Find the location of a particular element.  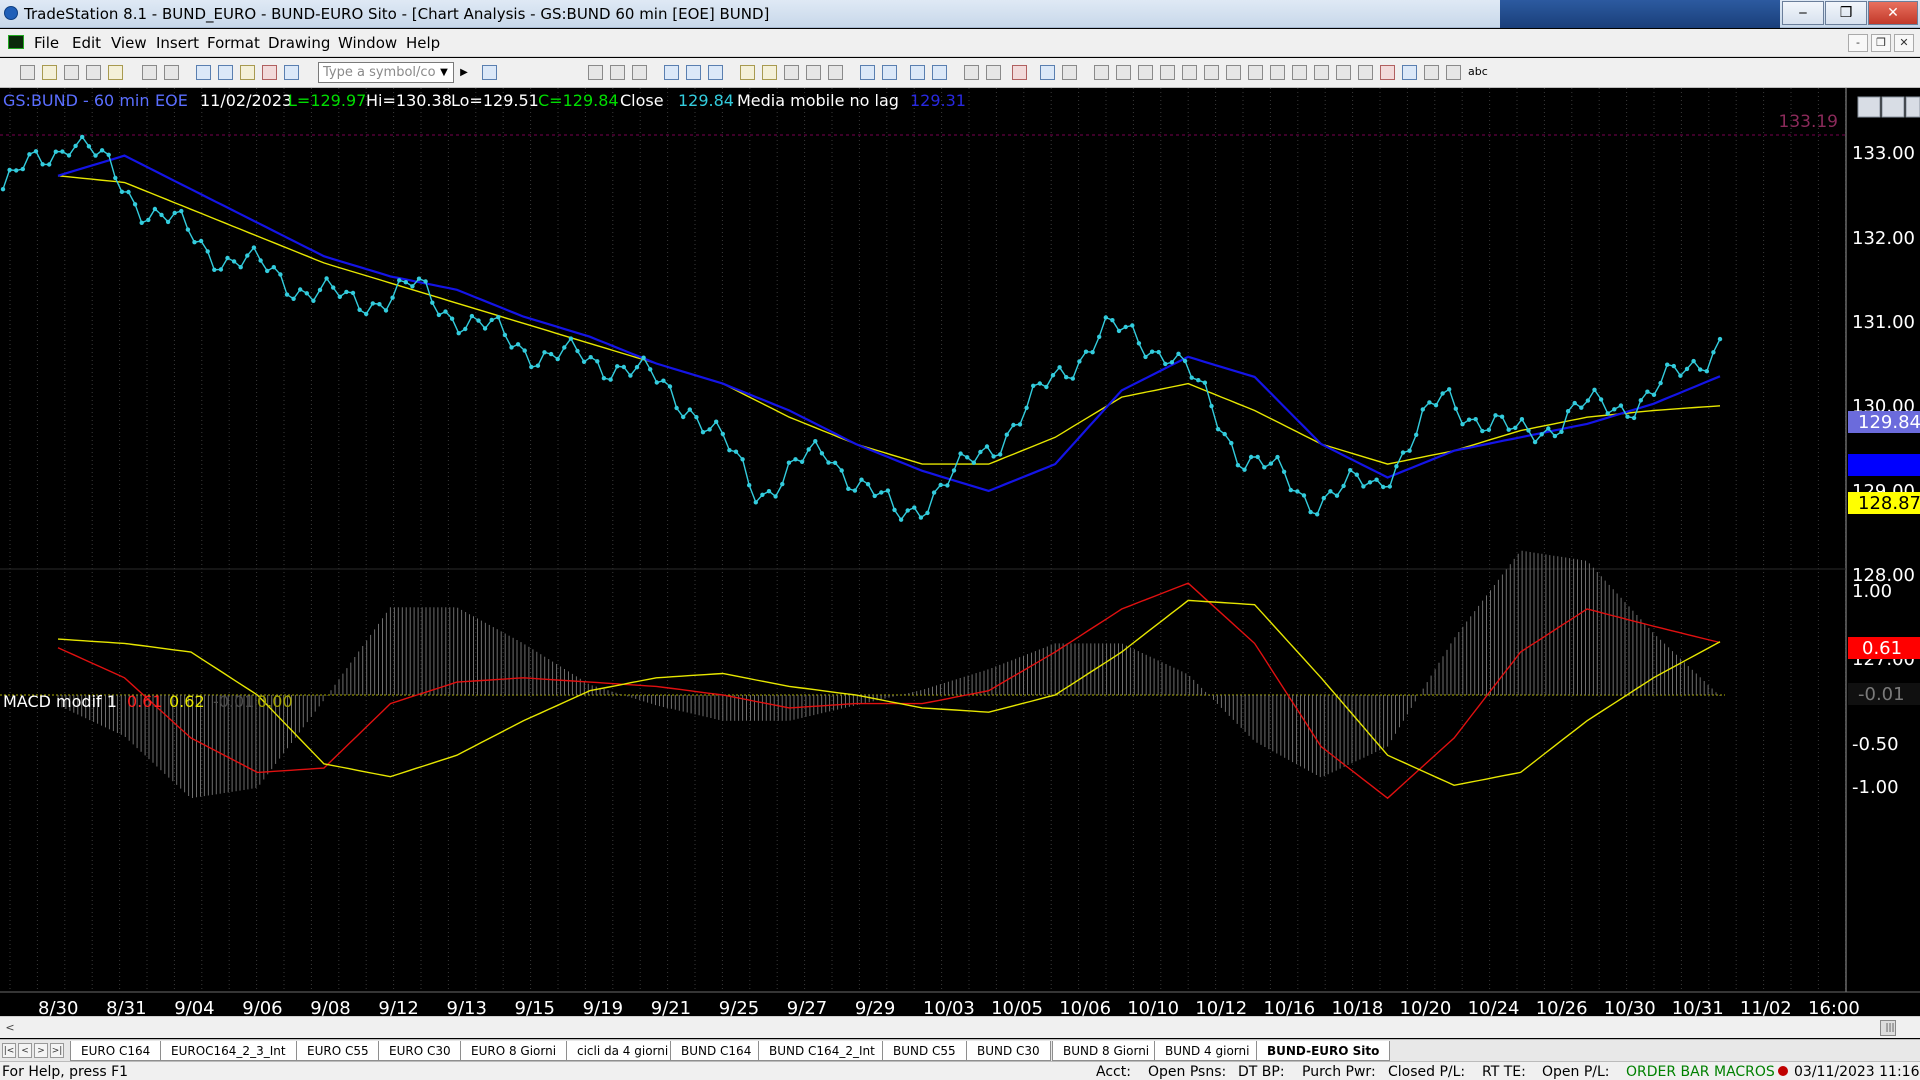

lock-icon is located at coordinates (247, 72).